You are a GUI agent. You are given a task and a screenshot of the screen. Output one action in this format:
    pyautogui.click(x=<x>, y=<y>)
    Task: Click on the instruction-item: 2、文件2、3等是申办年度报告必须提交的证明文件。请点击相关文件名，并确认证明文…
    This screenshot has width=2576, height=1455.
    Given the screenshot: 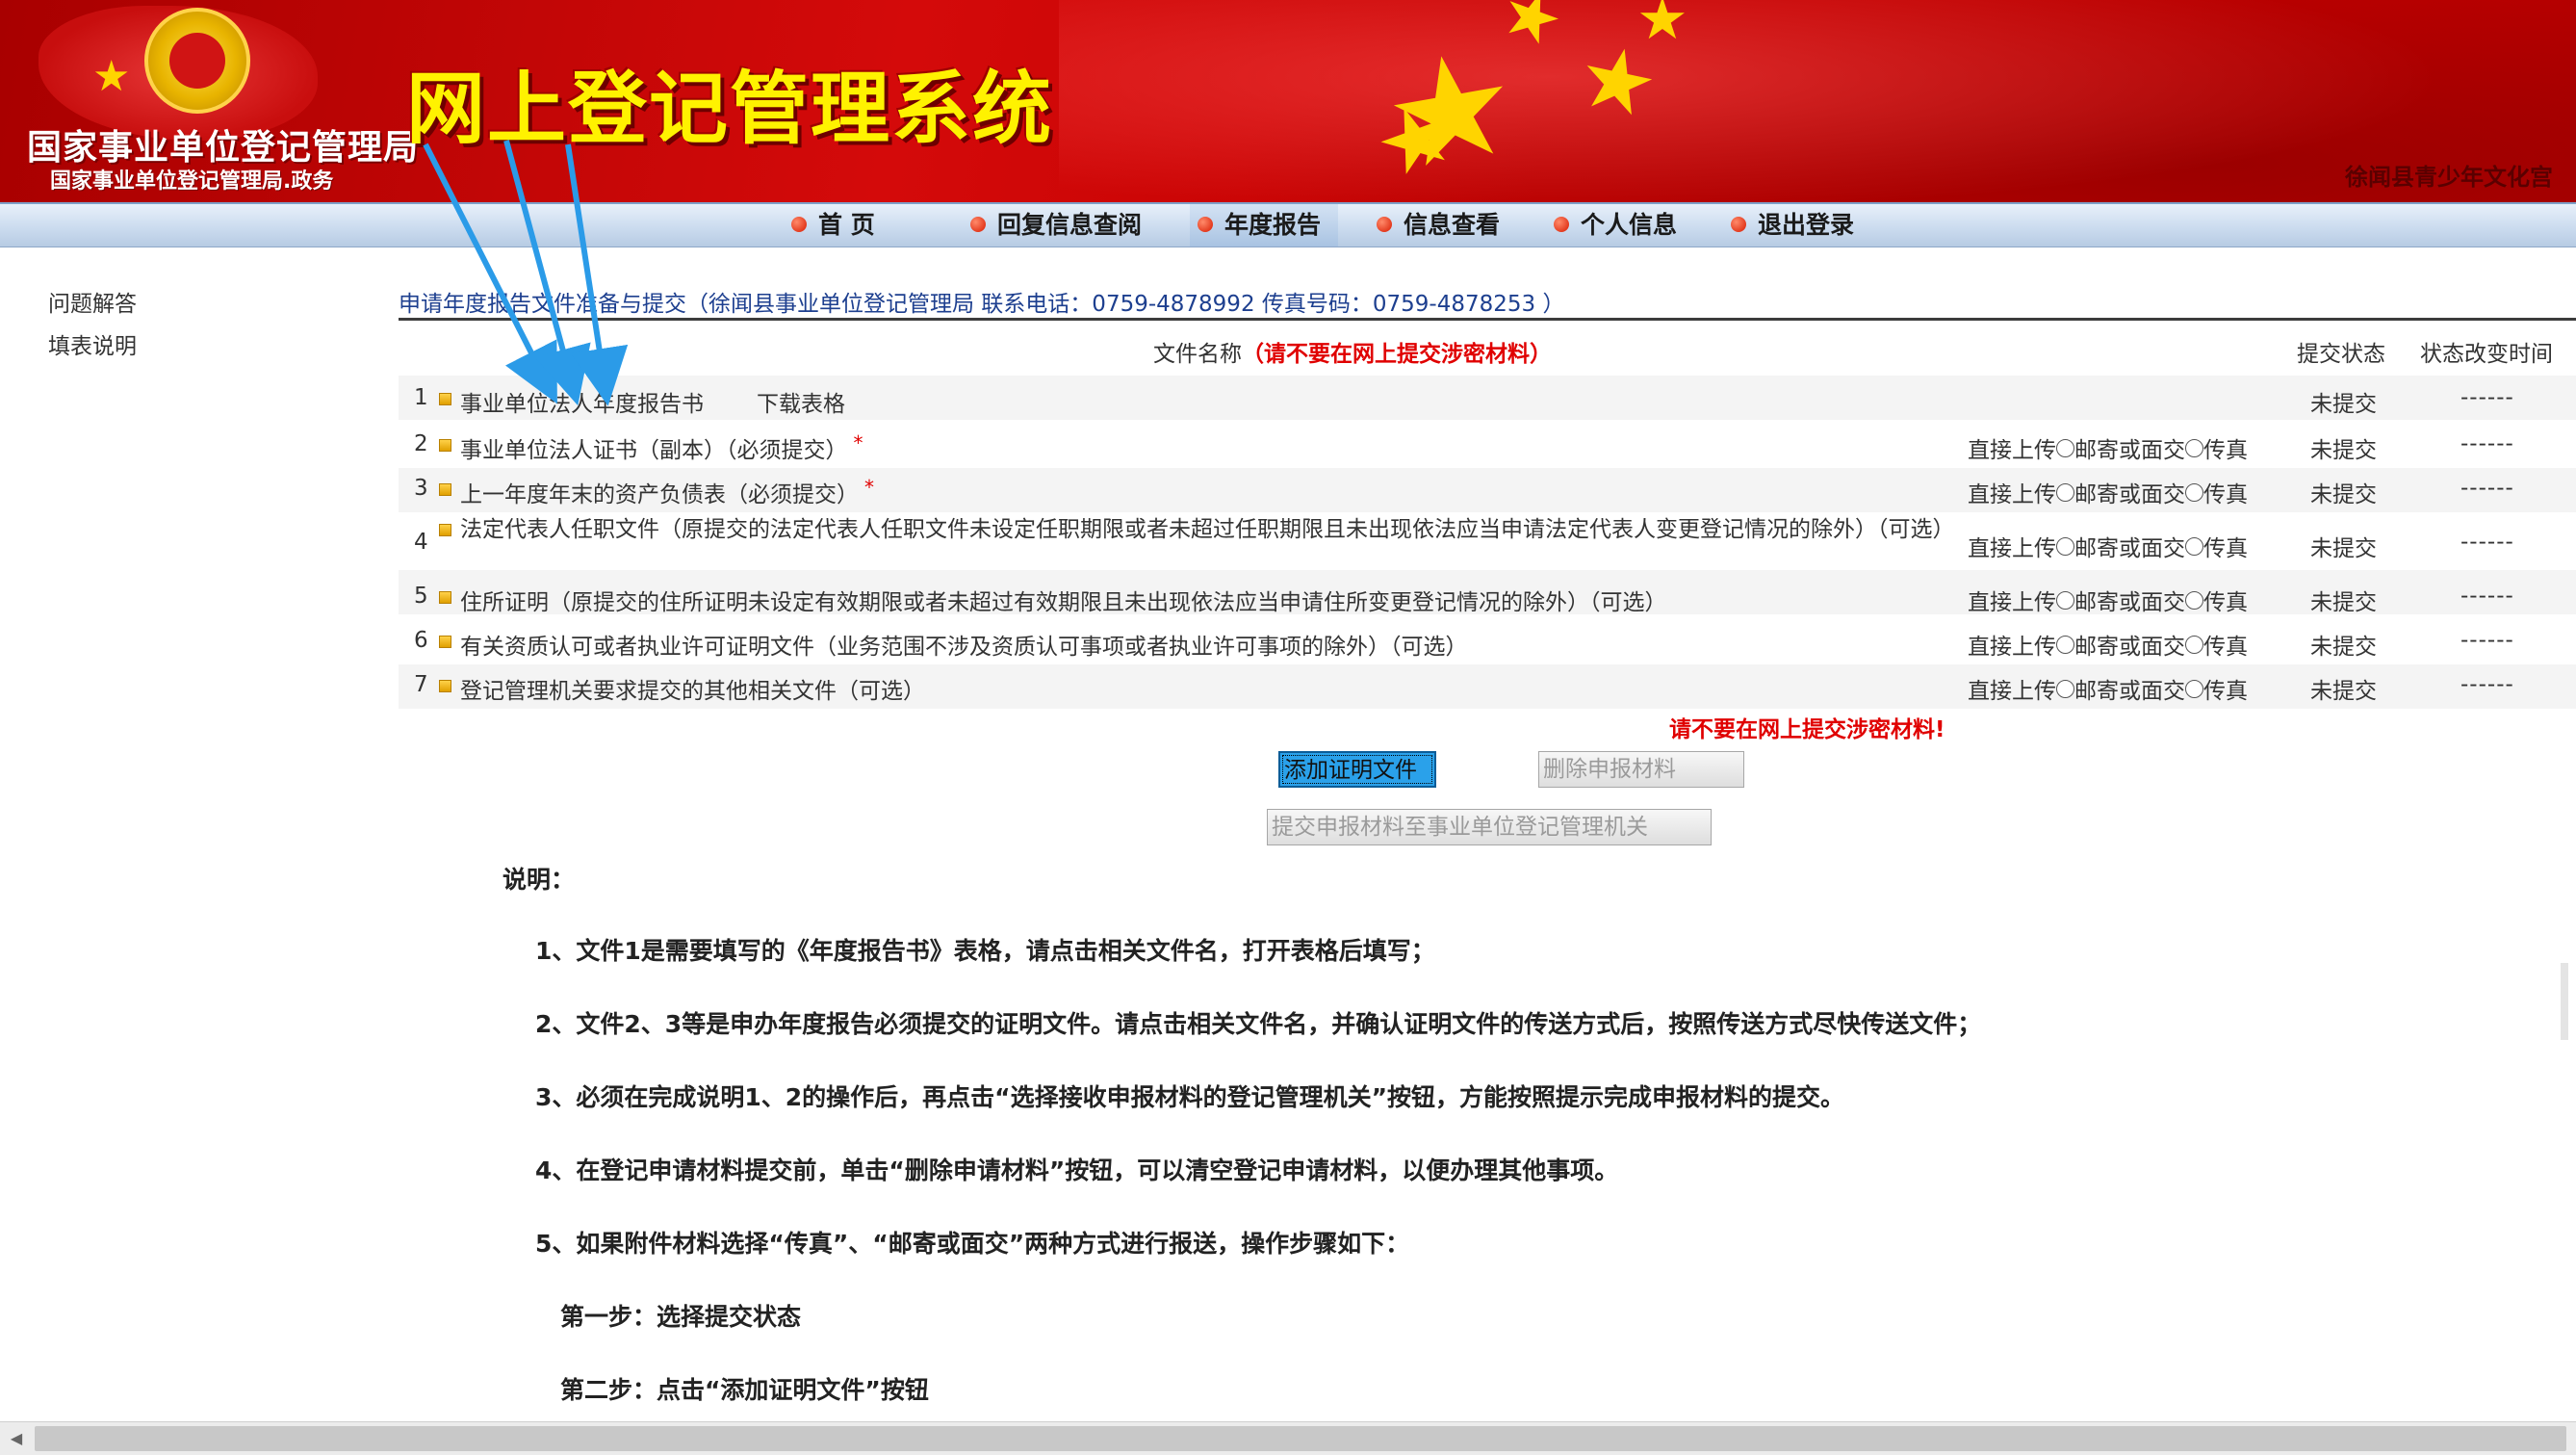 What is the action you would take?
    pyautogui.click(x=1259, y=1024)
    